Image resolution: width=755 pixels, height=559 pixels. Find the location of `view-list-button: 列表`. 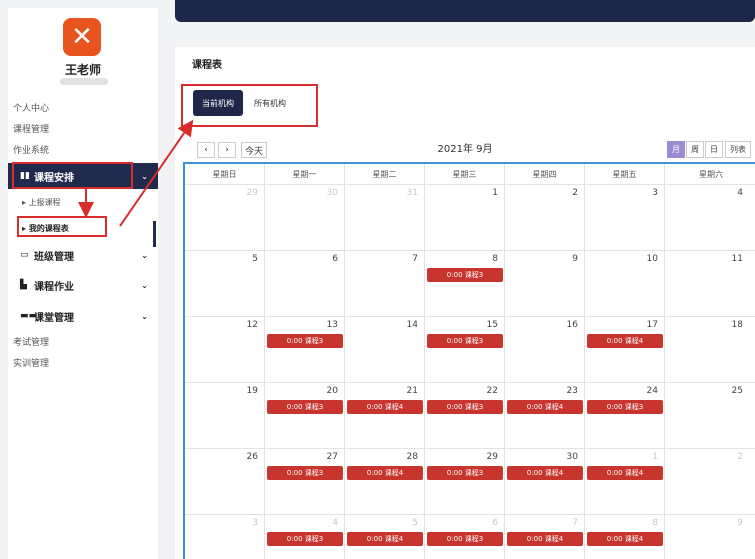

view-list-button: 列表 is located at coordinates (738, 149).